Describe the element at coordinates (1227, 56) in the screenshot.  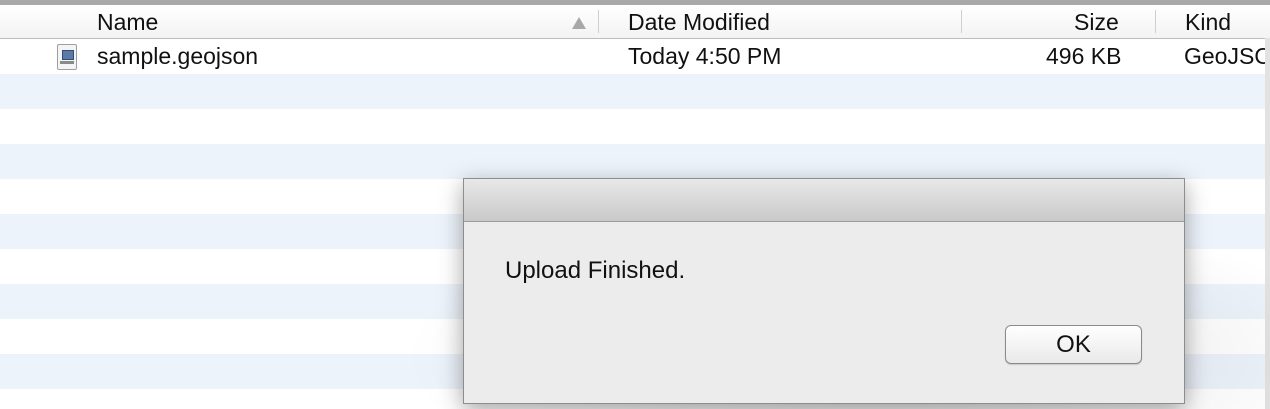
I see `file-kind: GeoJSO` at that location.